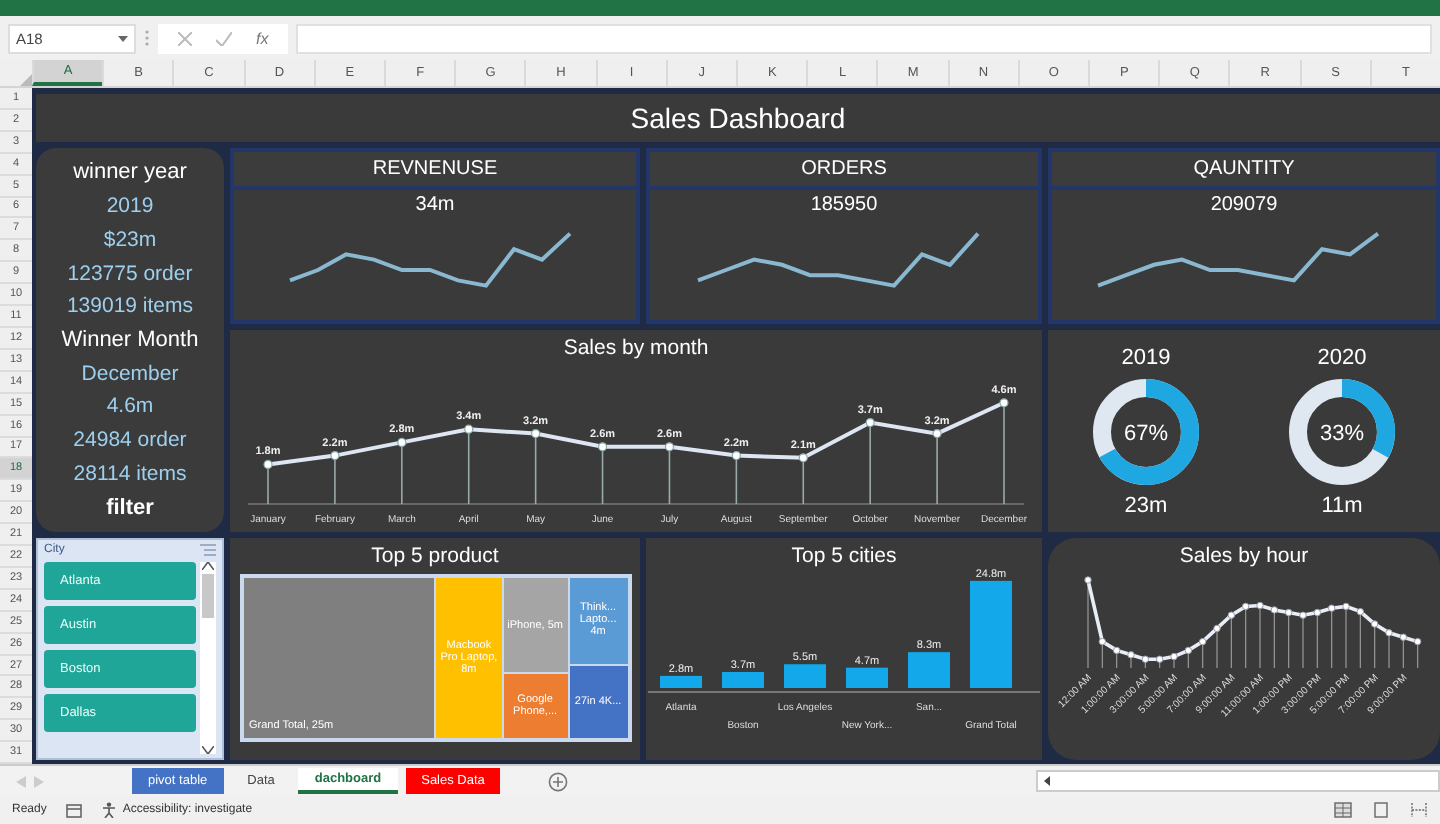 The width and height of the screenshot is (1440, 824). What do you see at coordinates (130, 172) in the screenshot?
I see `summary-heading: winner year` at bounding box center [130, 172].